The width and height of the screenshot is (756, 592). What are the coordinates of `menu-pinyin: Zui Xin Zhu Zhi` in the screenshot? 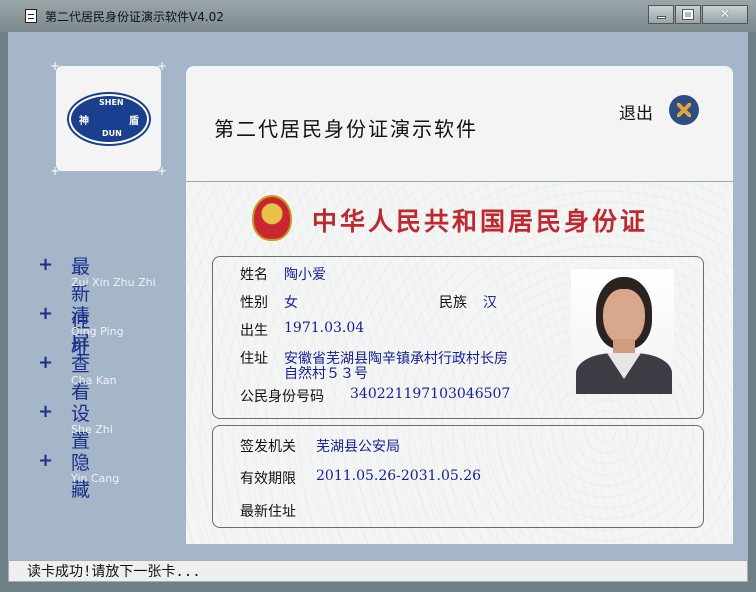 It's located at (113, 282).